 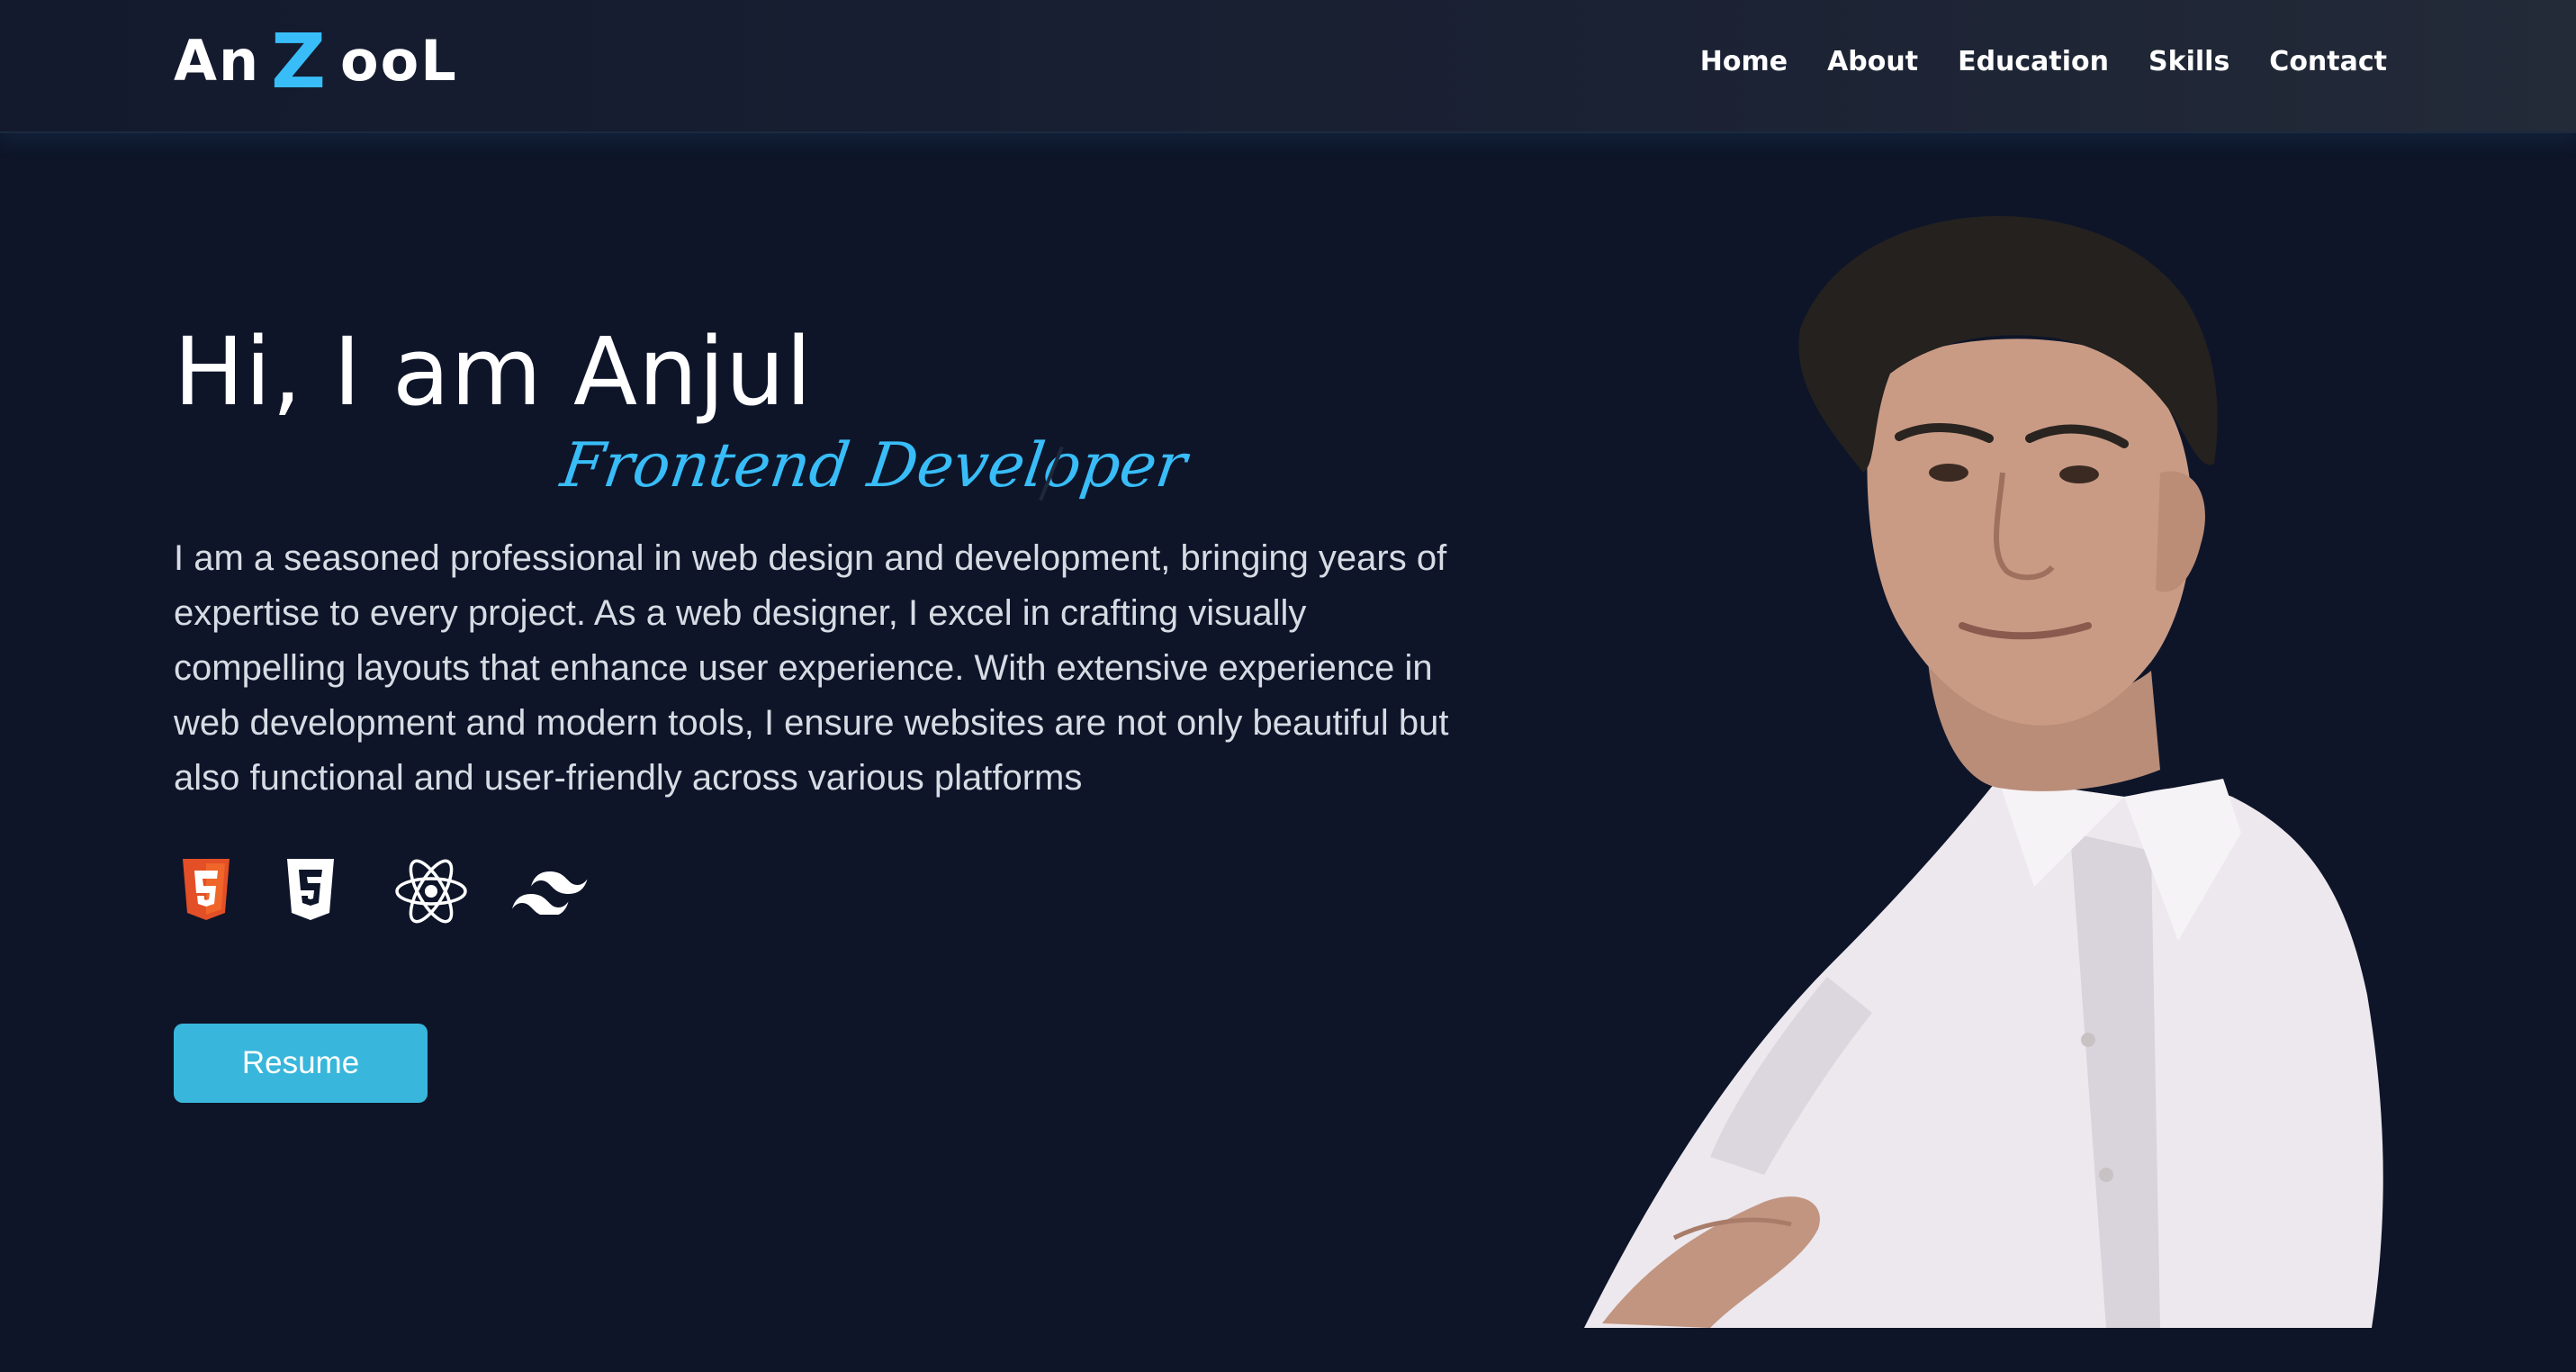 I want to click on nav-link-about: About, so click(x=1872, y=61).